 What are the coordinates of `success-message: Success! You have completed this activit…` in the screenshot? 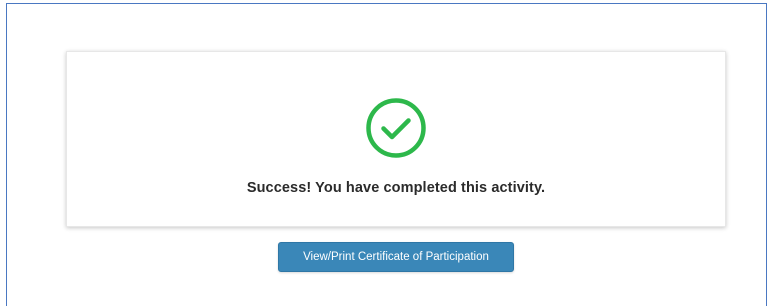 It's located at (396, 188).